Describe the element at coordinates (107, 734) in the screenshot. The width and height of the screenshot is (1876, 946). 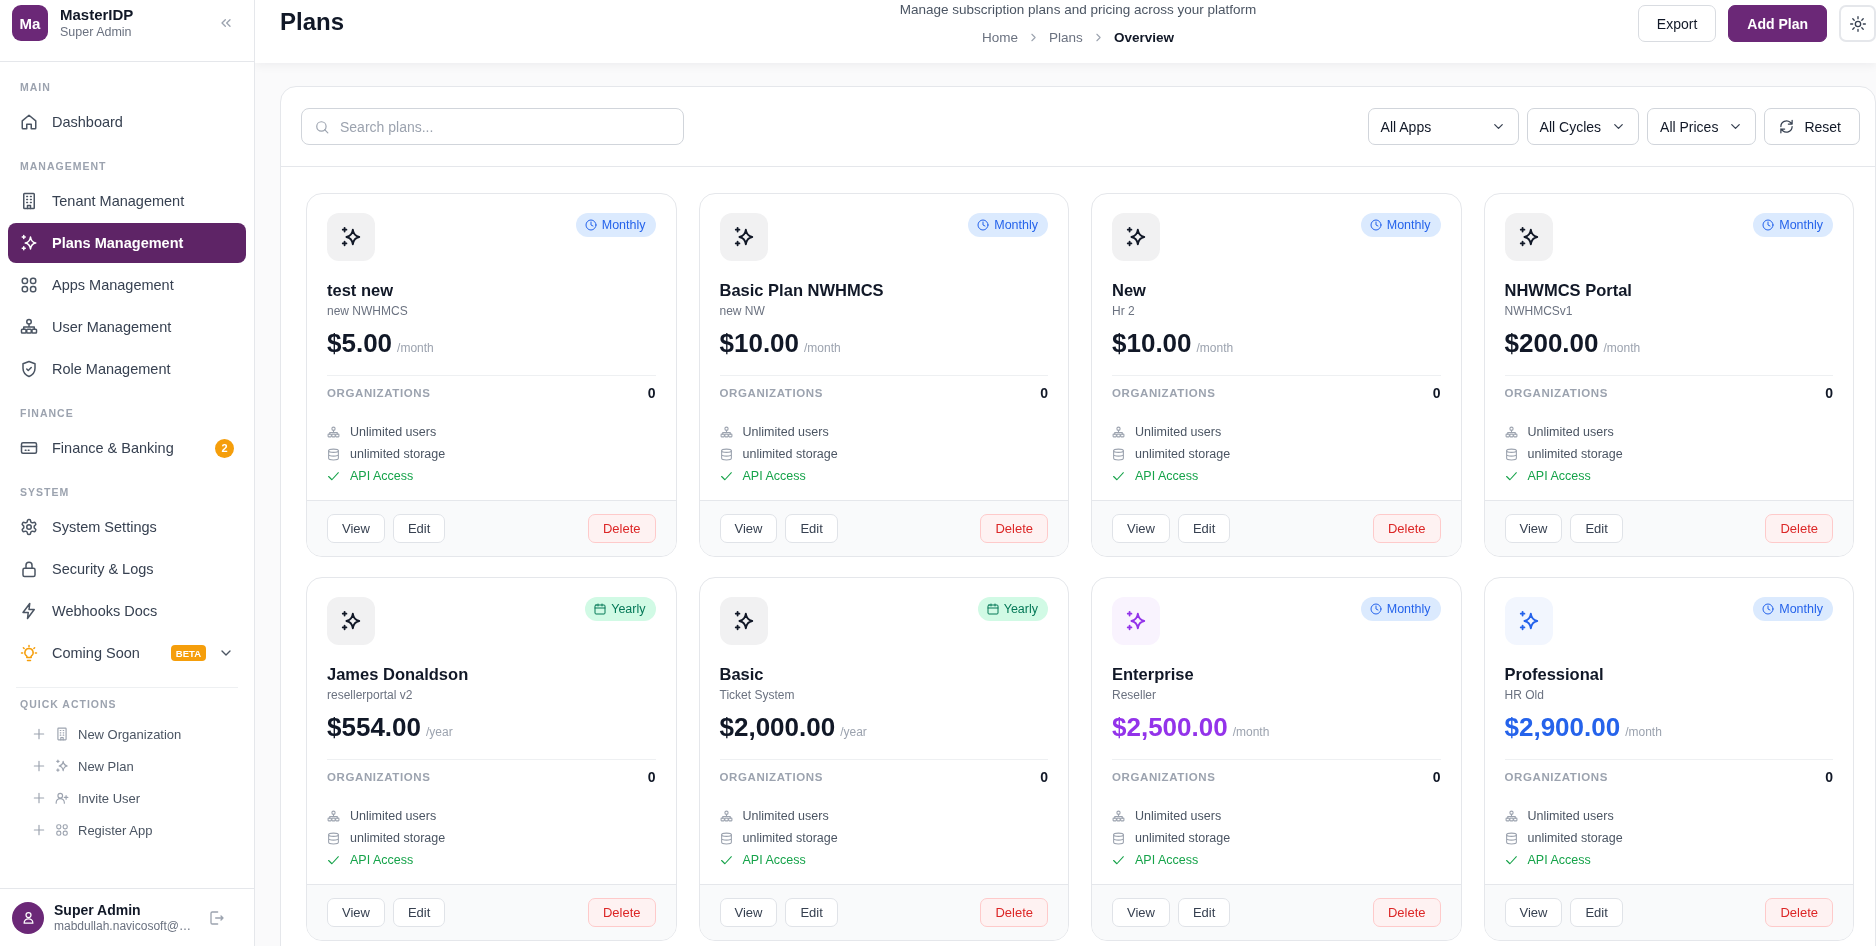
I see `quick-action: New Organization` at that location.